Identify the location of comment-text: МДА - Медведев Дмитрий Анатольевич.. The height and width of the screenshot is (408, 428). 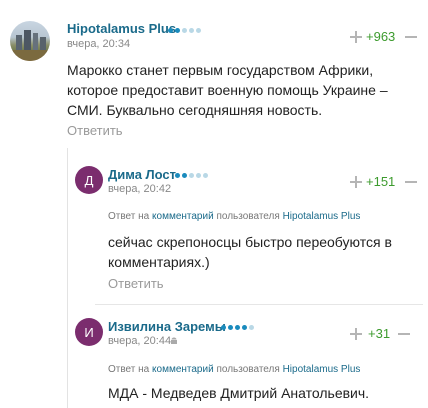
(239, 393).